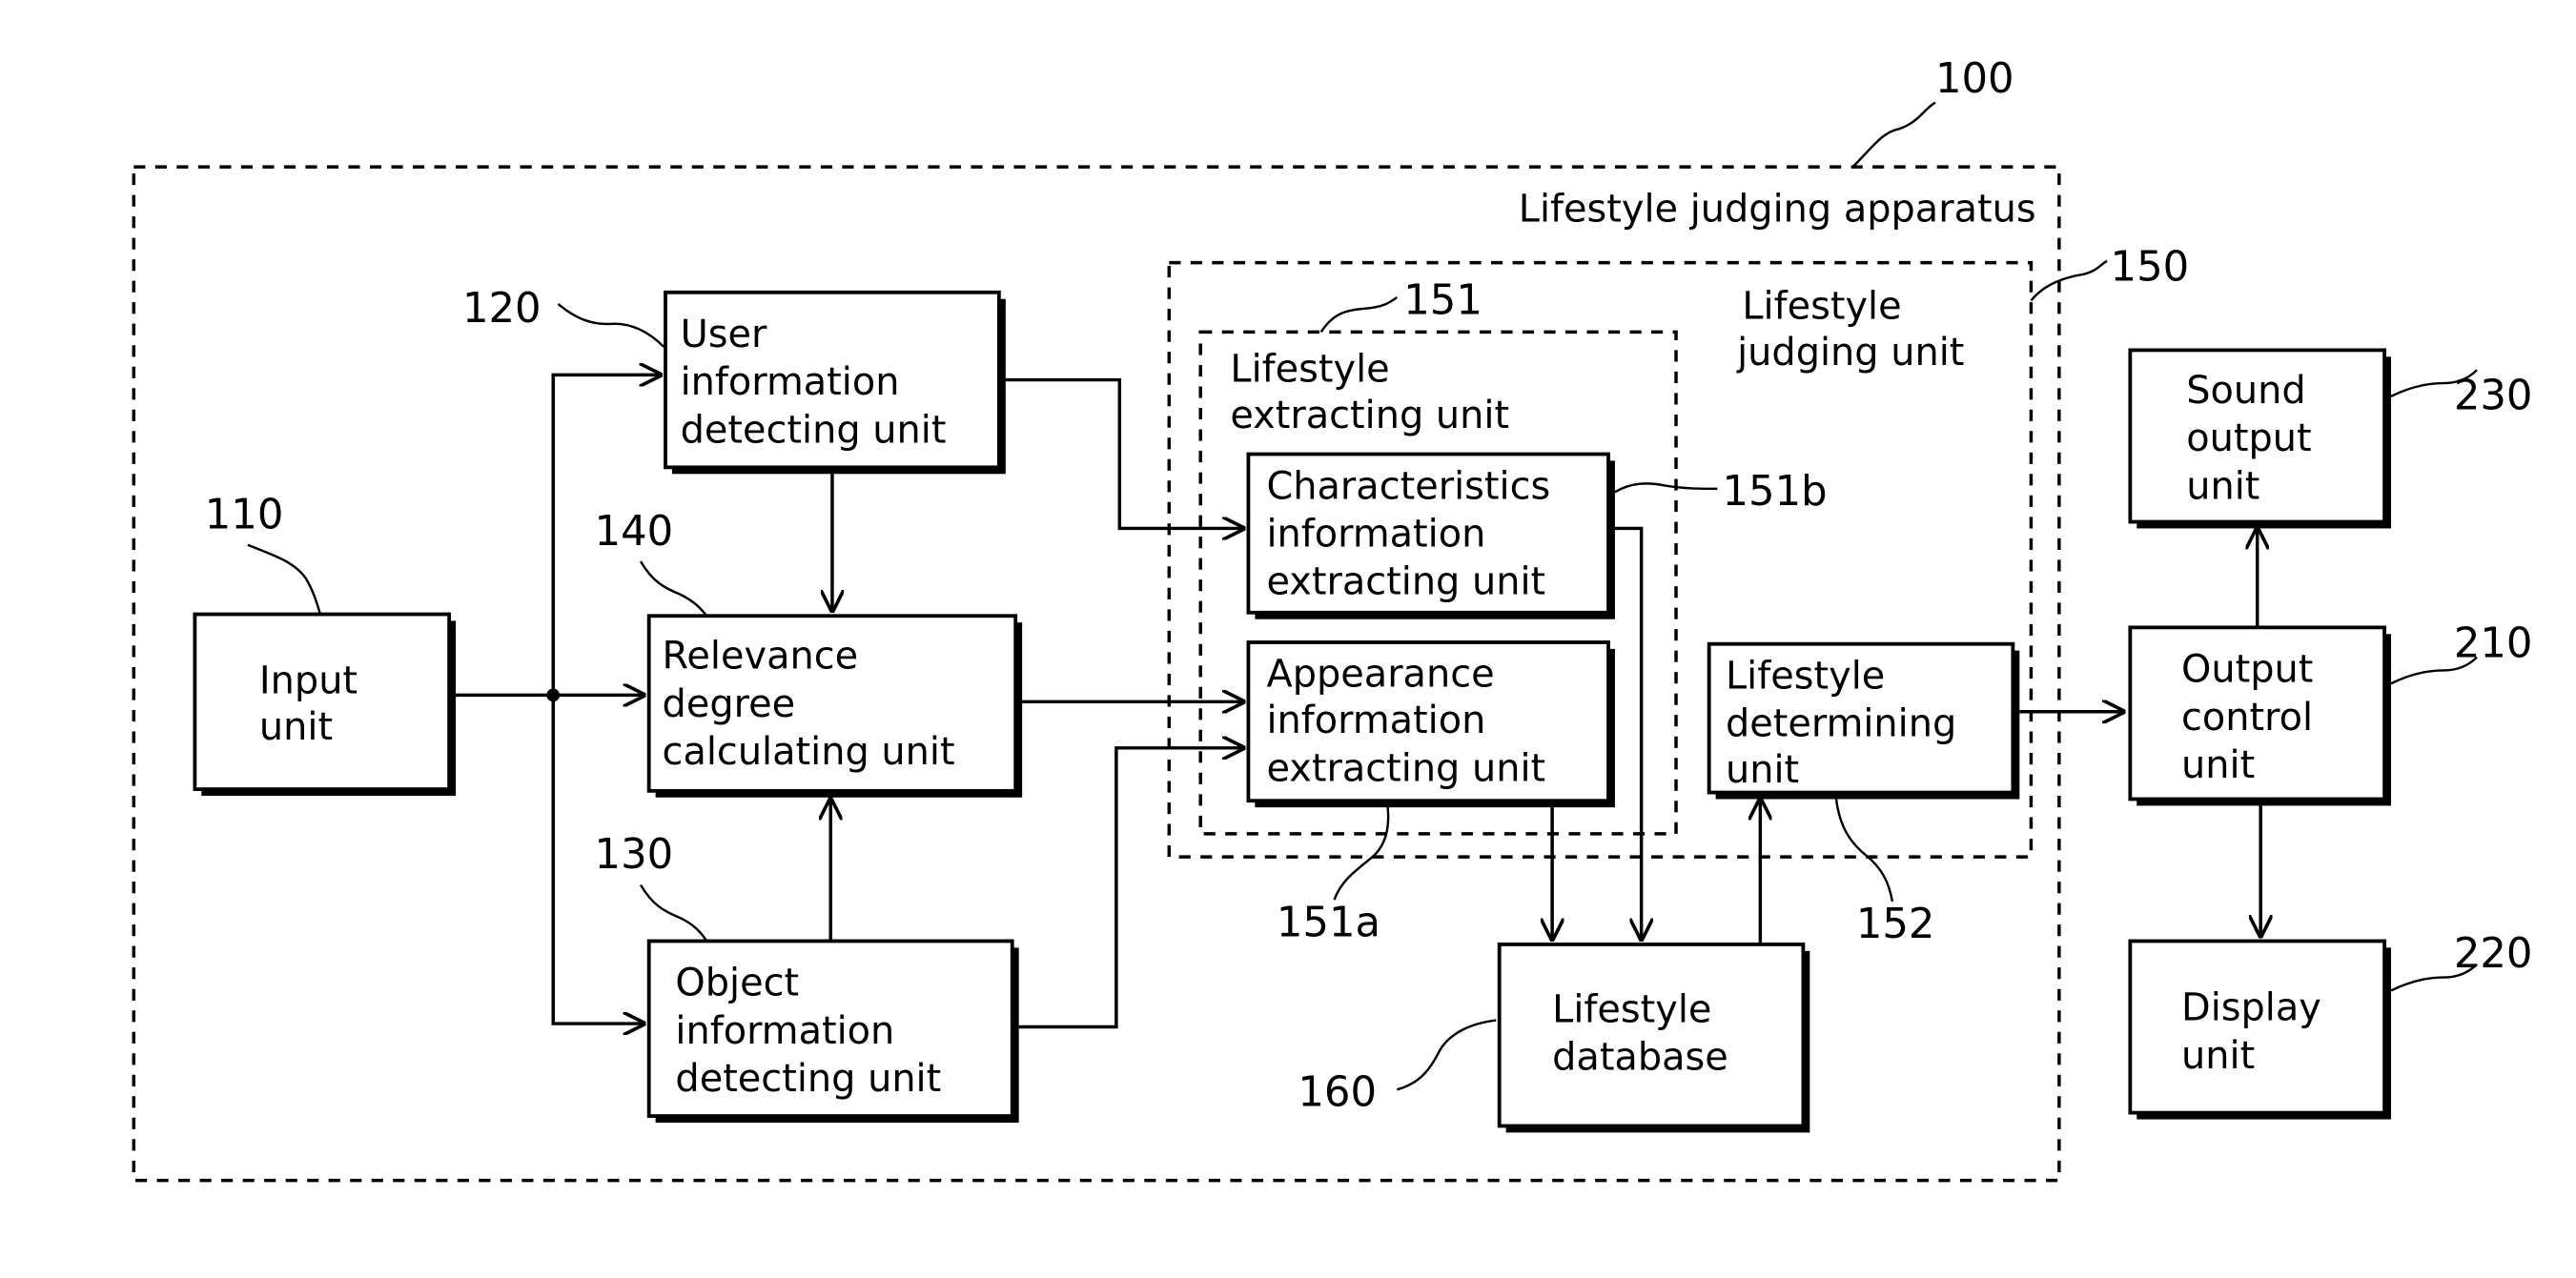 Image resolution: width=2576 pixels, height=1278 pixels. I want to click on sound-label-1: Sound, so click(2245, 391).